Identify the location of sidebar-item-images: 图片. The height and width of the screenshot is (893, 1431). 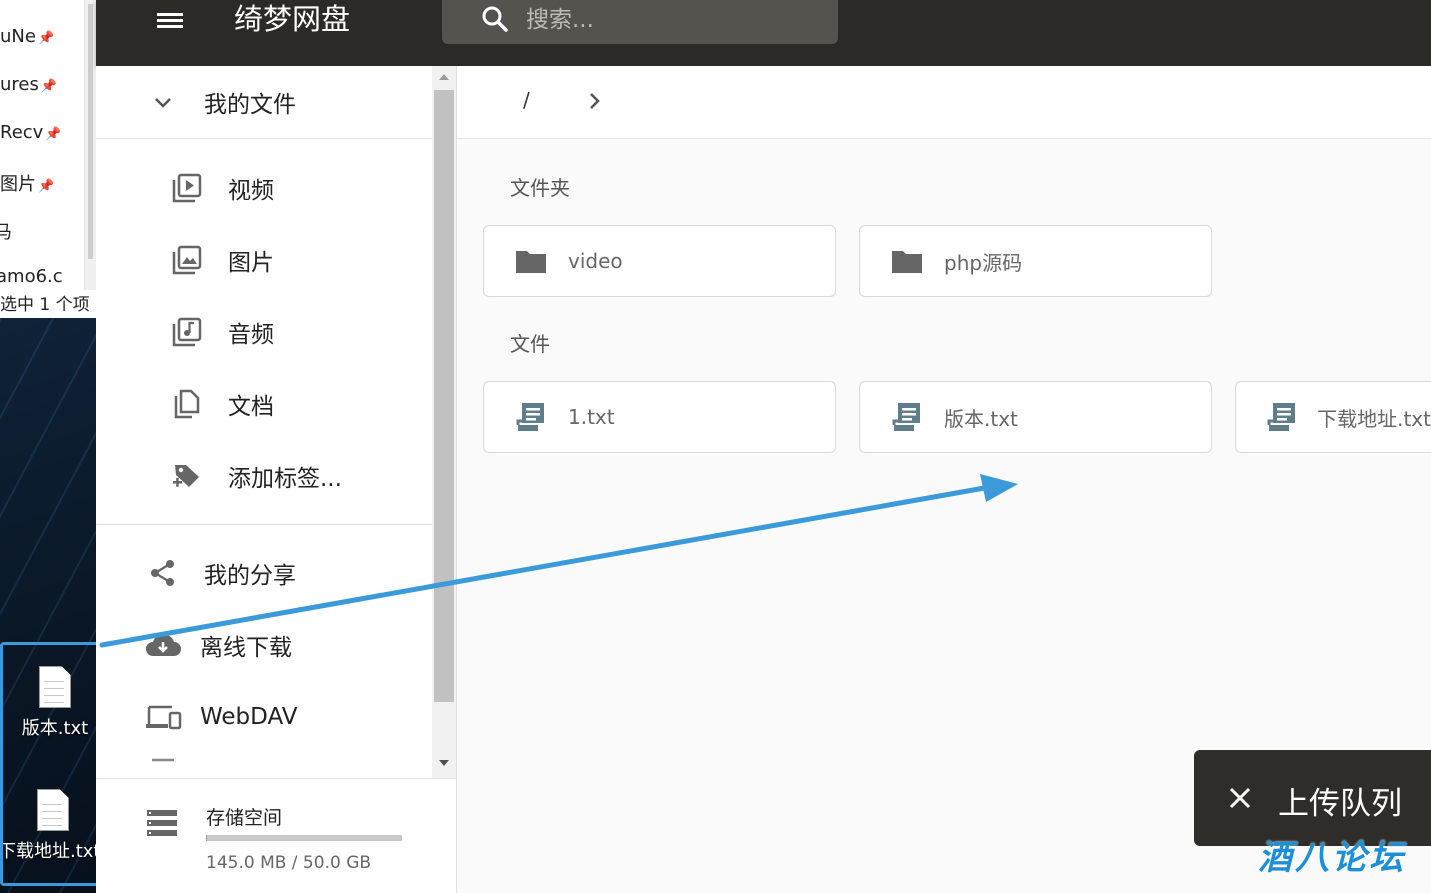
(264, 260).